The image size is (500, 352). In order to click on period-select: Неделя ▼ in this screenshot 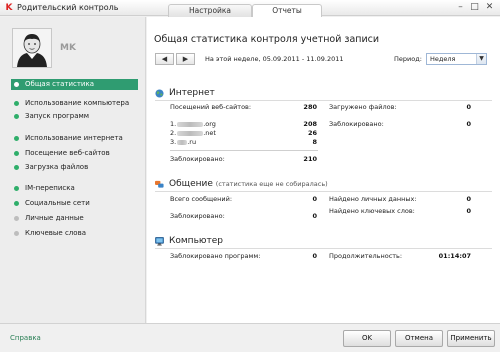, I will do `click(456, 59)`.